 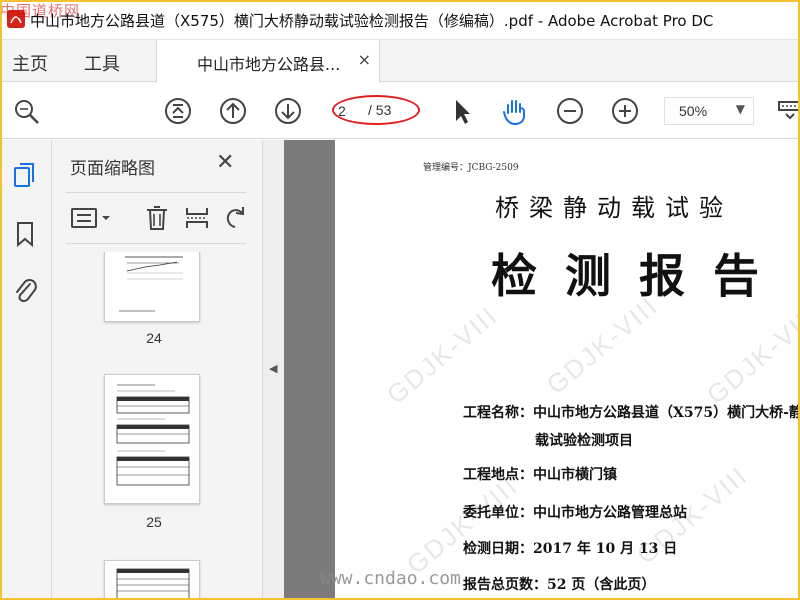 I want to click on panel-toolbar, so click(x=156, y=218).